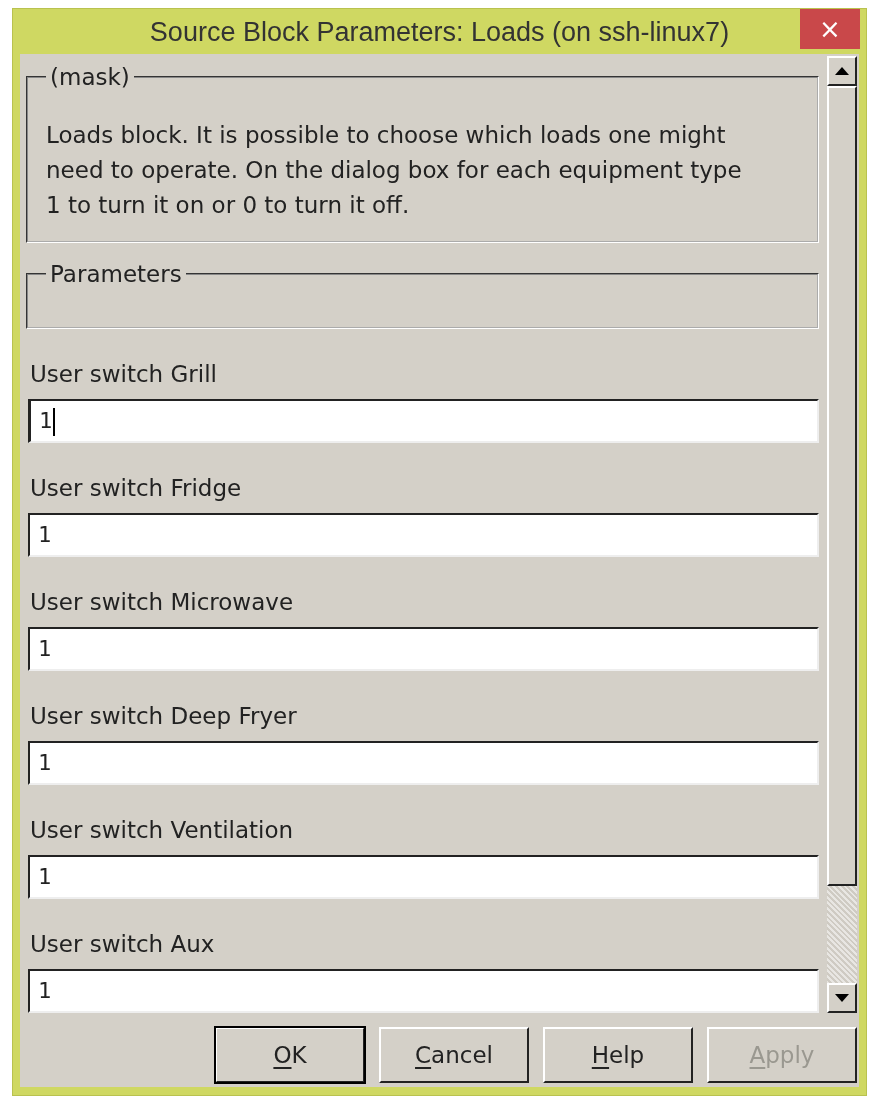 The width and height of the screenshot is (875, 1101). I want to click on scroll-thumb, so click(842, 486).